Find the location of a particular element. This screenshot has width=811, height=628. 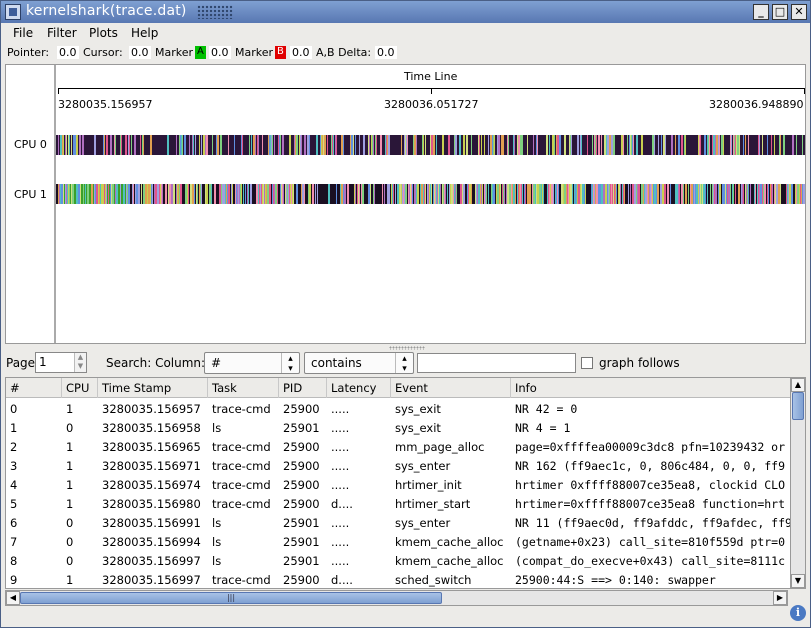

marker-b-label: Marker is located at coordinates (254, 52).